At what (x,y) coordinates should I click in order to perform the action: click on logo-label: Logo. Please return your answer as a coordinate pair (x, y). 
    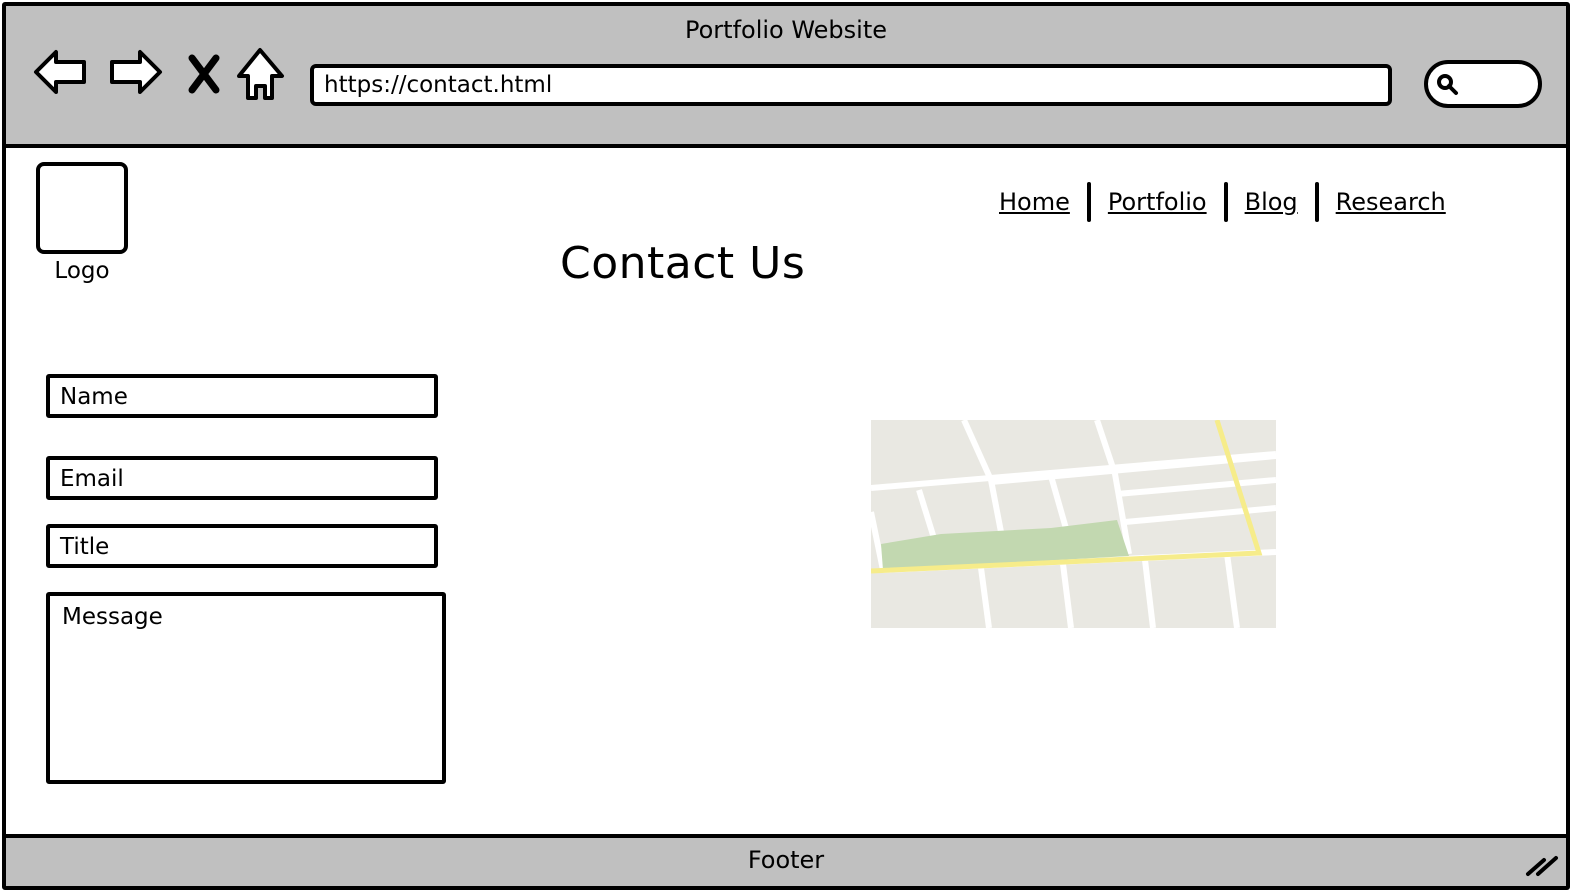
    Looking at the image, I should click on (82, 271).